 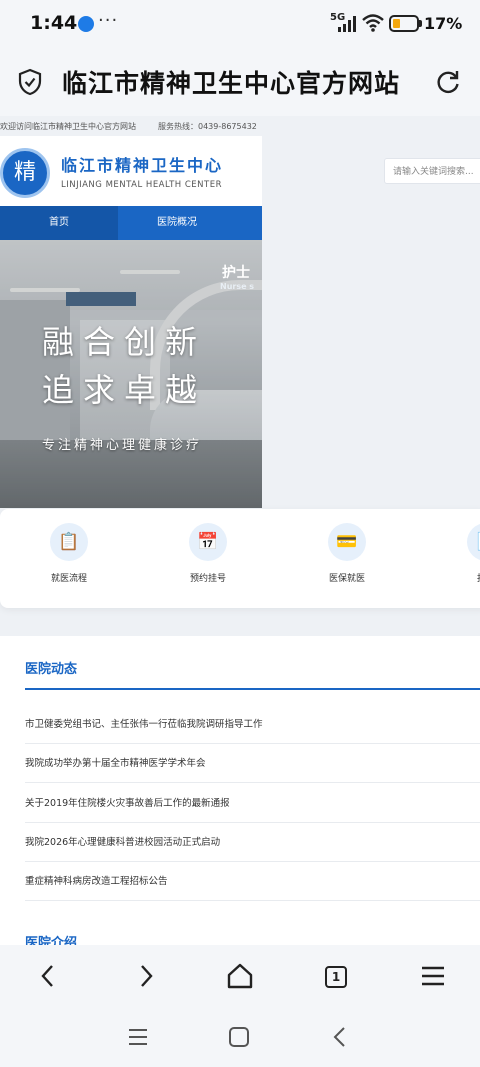 I want to click on clipboard-icon: 📋, so click(x=69, y=542).